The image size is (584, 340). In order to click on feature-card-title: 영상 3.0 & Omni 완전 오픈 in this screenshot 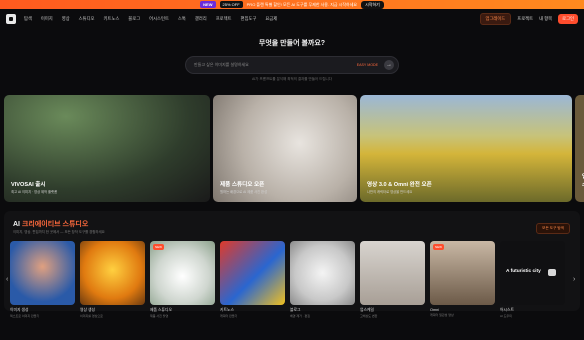, I will do `click(399, 185)`.